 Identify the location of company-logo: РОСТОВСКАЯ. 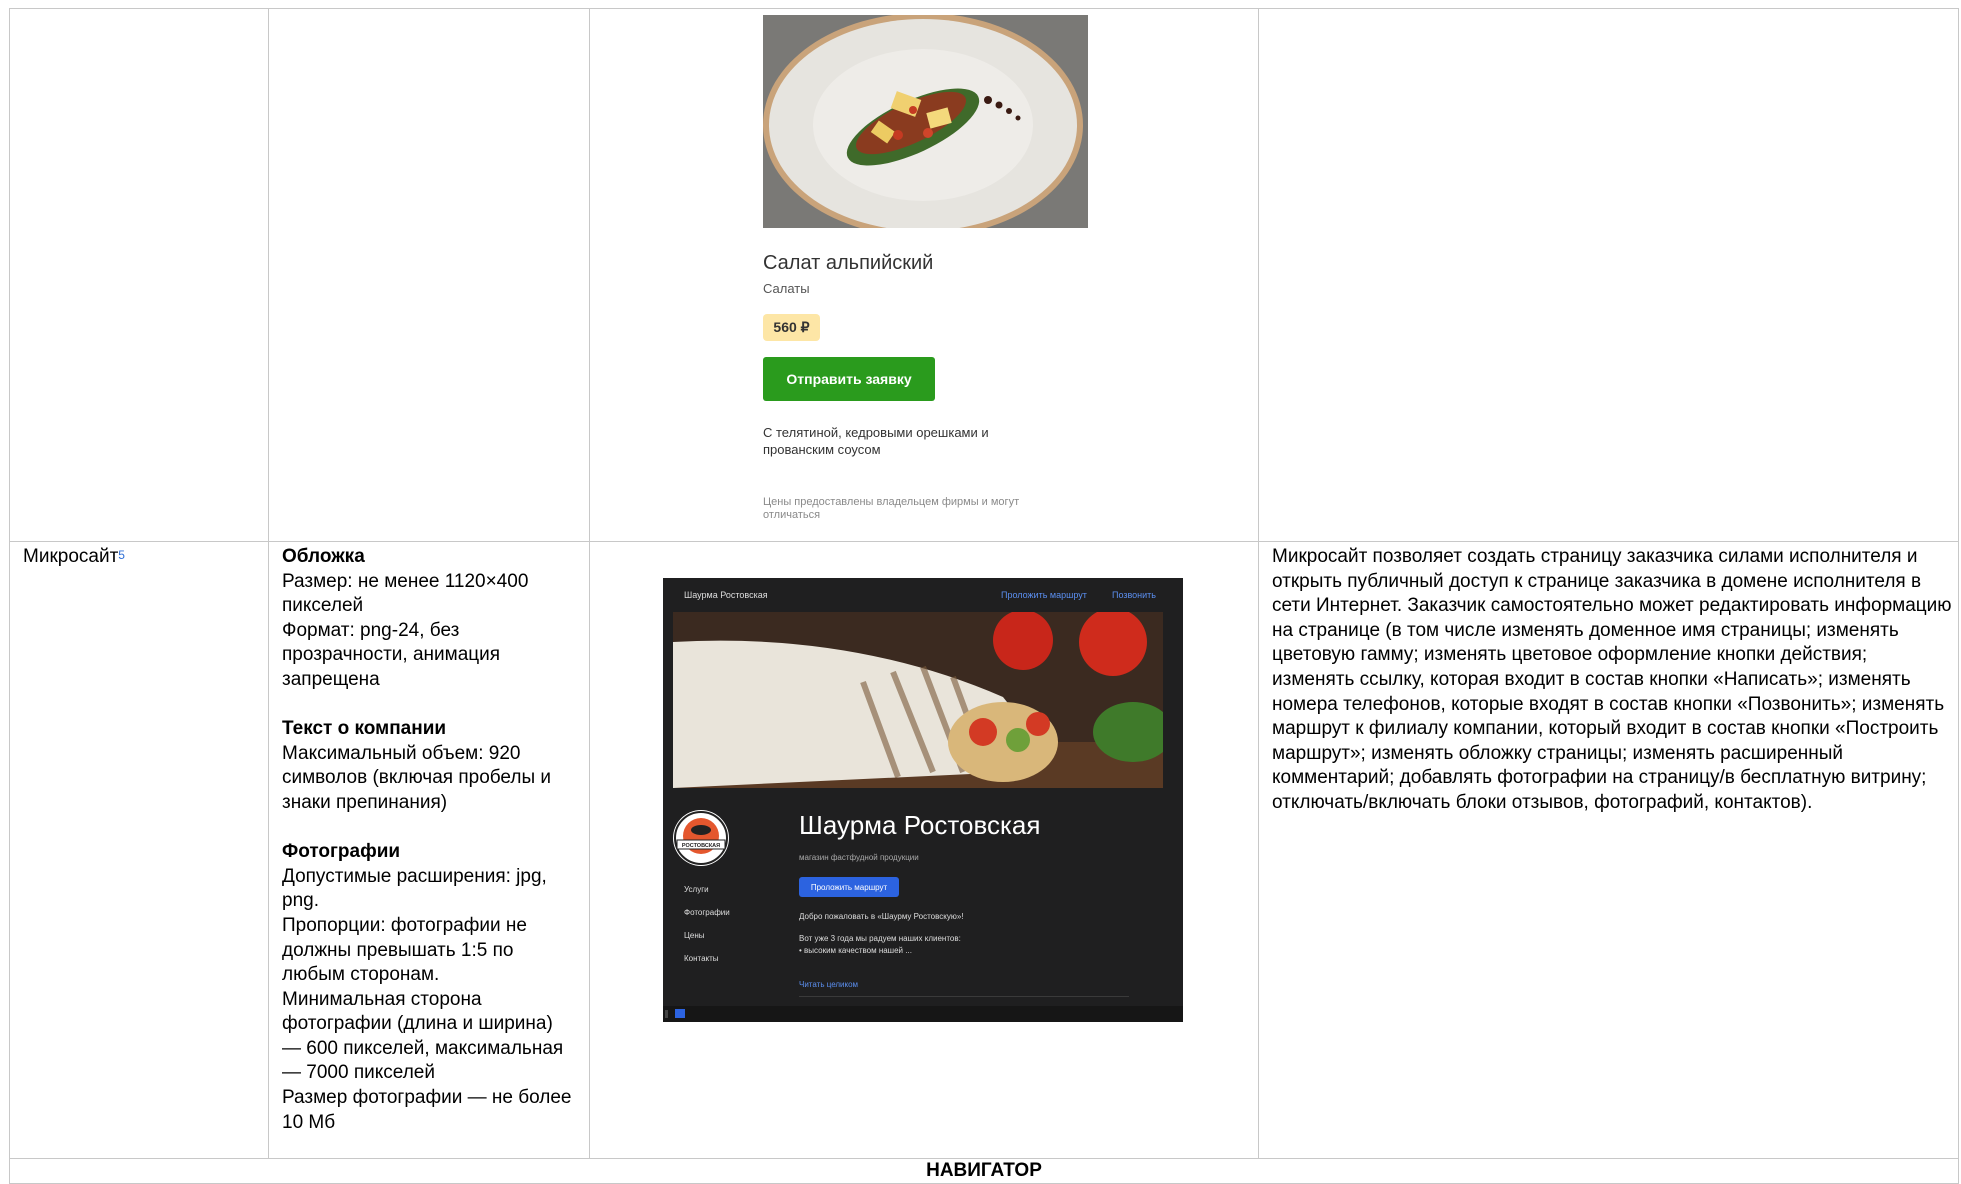
(701, 838).